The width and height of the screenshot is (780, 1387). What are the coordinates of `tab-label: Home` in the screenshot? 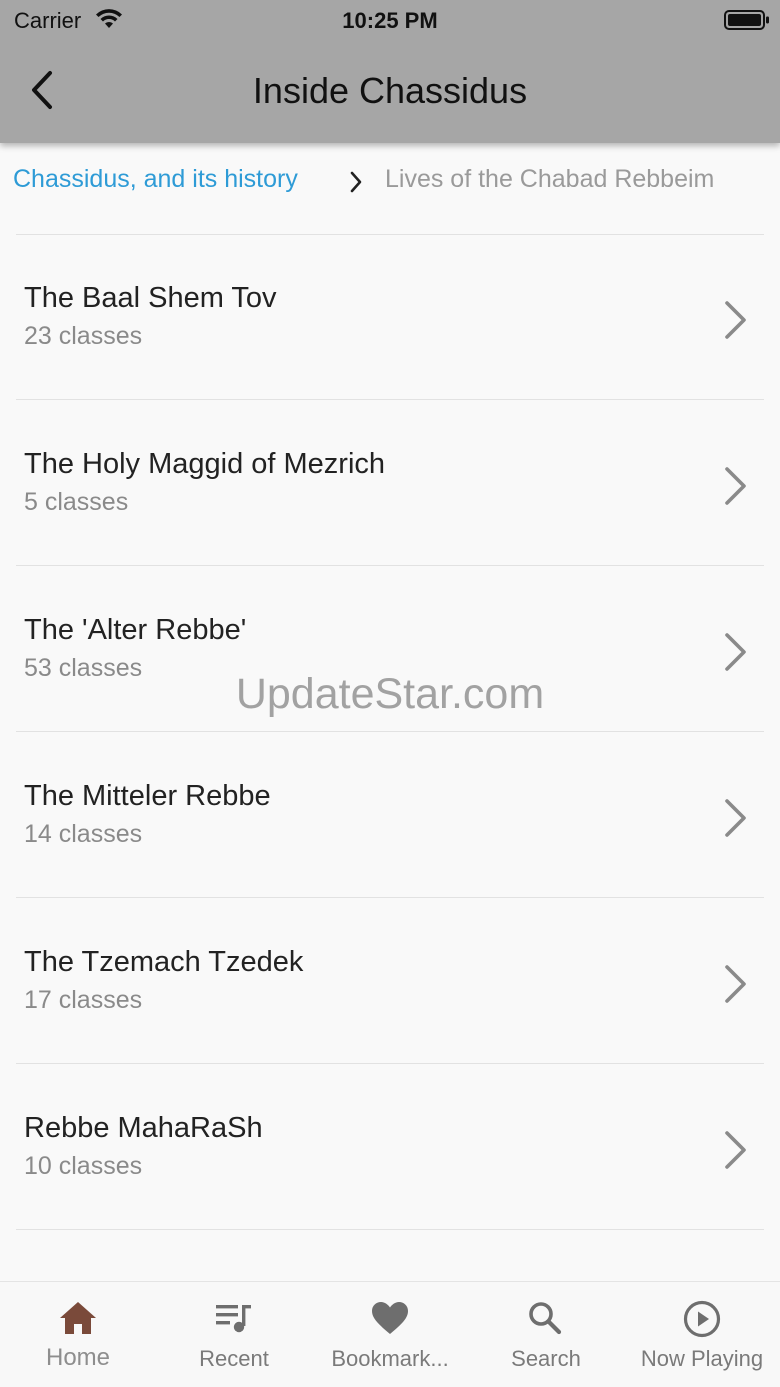 It's located at (78, 1357).